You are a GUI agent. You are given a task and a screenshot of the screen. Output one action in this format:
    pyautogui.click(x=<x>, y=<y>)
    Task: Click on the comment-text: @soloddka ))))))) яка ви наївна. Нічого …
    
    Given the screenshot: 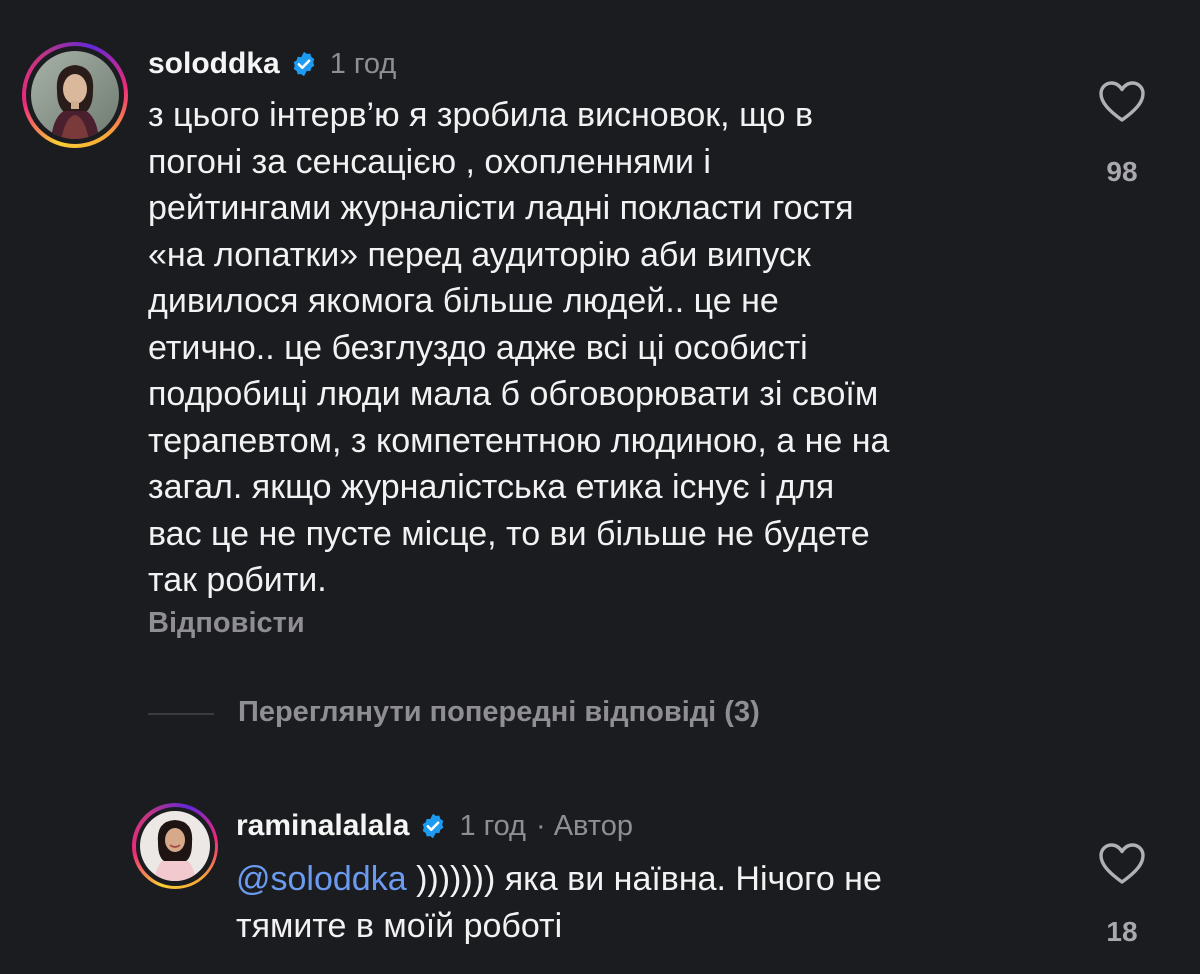 What is the action you would take?
    pyautogui.click(x=559, y=902)
    